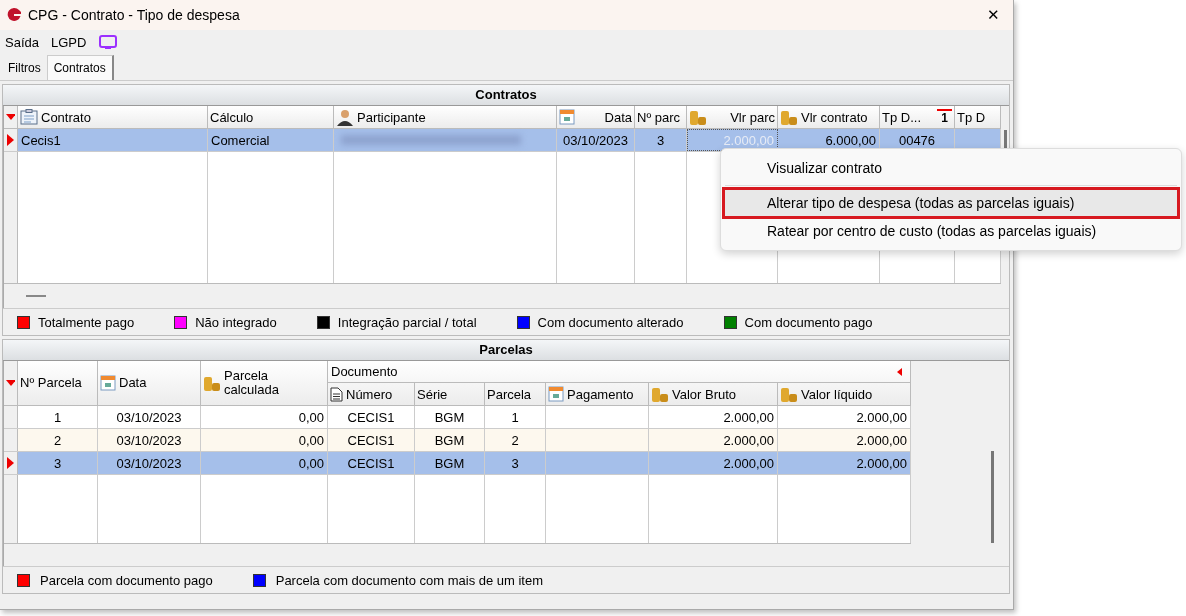 This screenshot has width=1186, height=616. What do you see at coordinates (951, 168) in the screenshot?
I see `menu-item: Visualizar contrato` at bounding box center [951, 168].